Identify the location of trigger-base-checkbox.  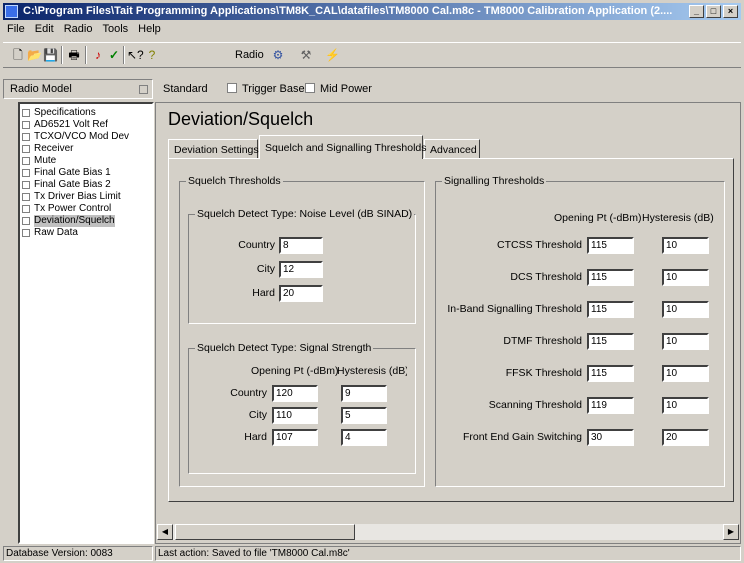
(232, 88).